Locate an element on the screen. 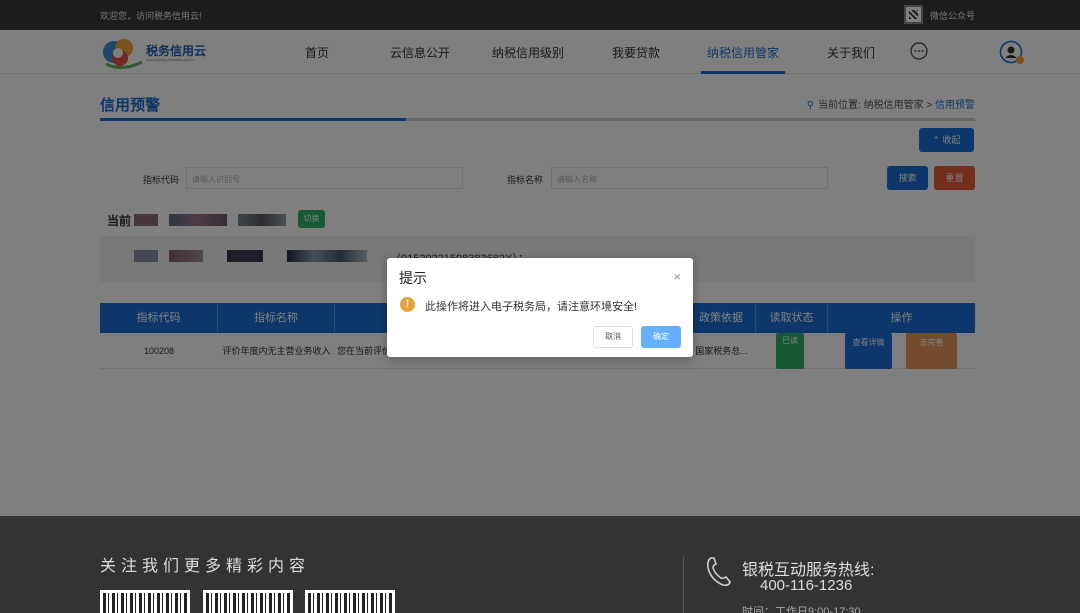  hotline-number: 400-116-1236 is located at coordinates (806, 585).